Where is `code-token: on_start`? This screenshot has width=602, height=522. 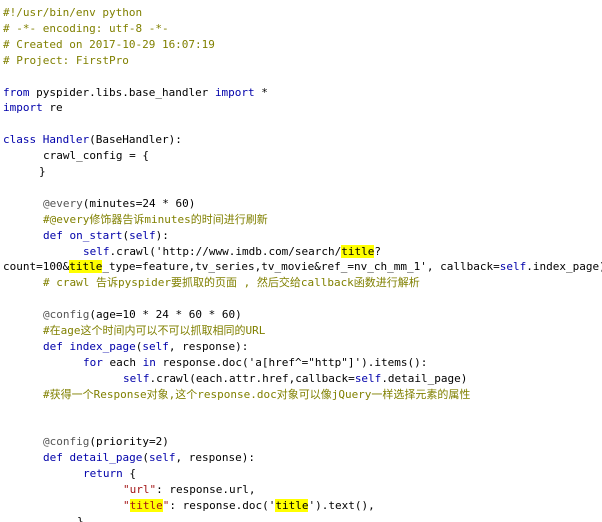
code-token: on_start is located at coordinates (96, 235).